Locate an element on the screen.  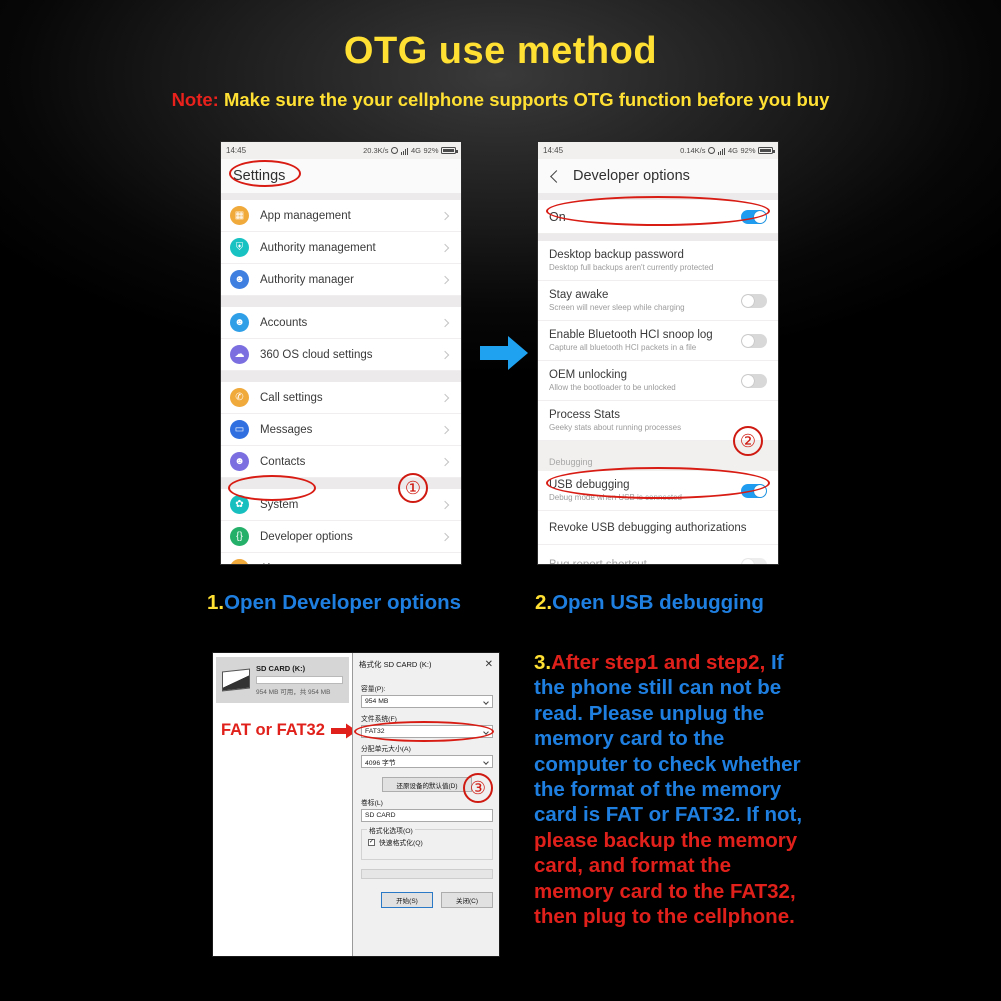
apps-grid-icon: ▦ is located at coordinates (239, 215).